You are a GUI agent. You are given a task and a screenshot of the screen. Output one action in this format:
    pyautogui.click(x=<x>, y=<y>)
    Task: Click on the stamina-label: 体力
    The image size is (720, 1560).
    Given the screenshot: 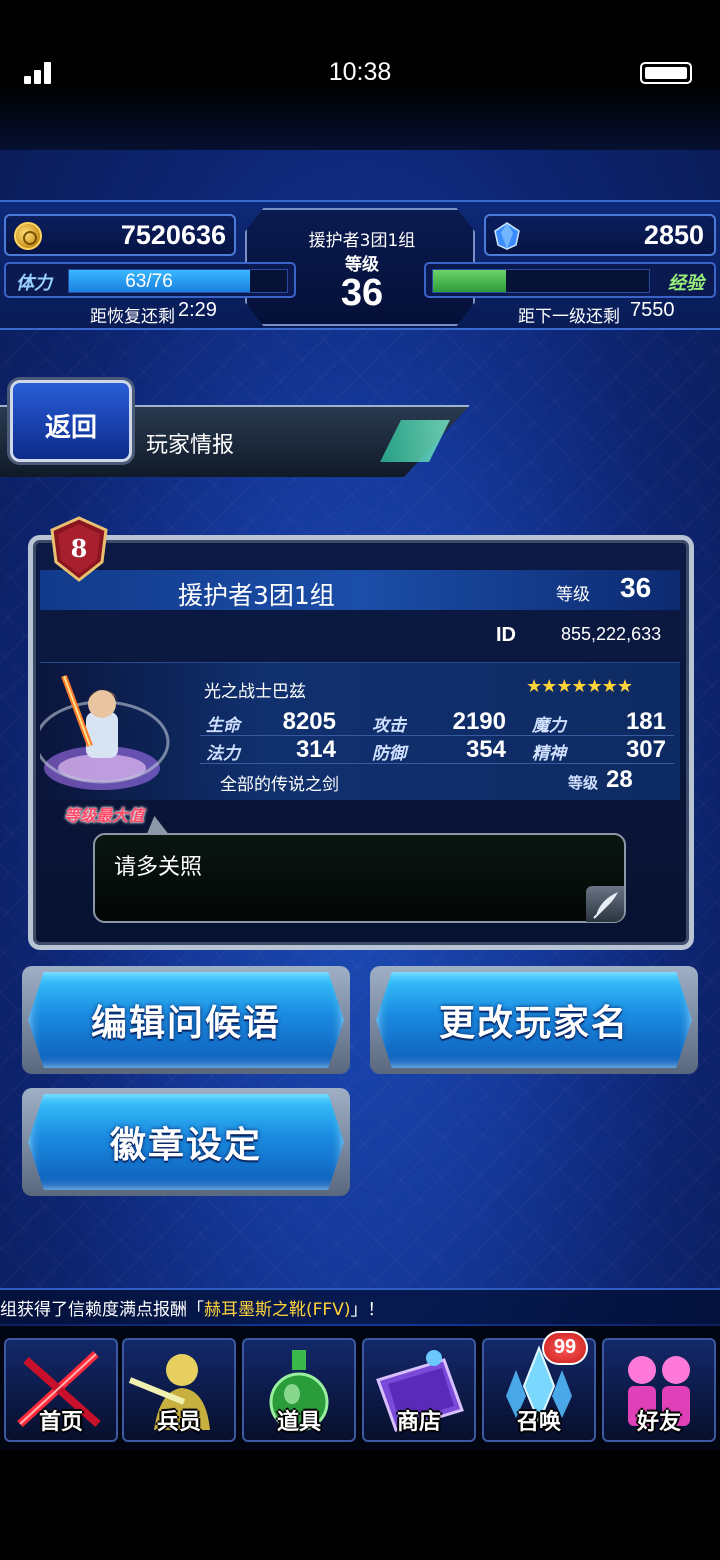 What is the action you would take?
    pyautogui.click(x=34, y=283)
    